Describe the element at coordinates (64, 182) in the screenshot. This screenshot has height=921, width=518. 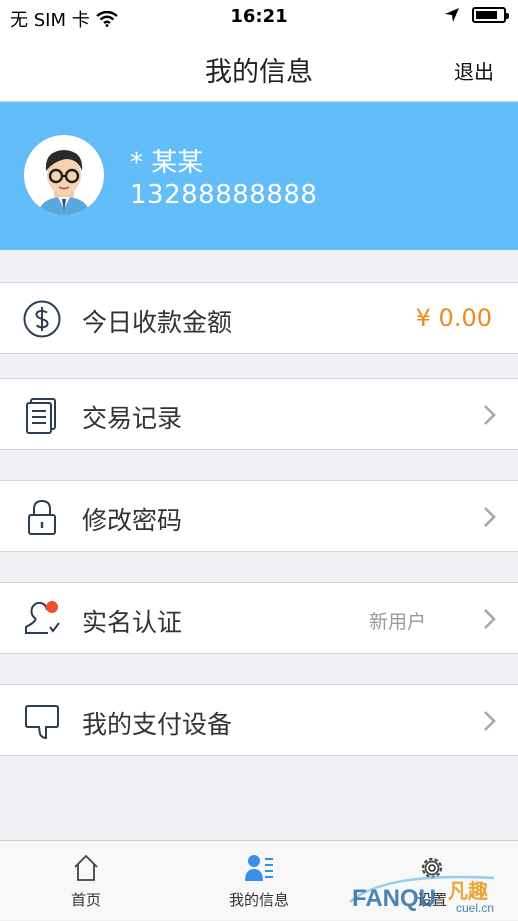
I see `user-avatar-icon` at that location.